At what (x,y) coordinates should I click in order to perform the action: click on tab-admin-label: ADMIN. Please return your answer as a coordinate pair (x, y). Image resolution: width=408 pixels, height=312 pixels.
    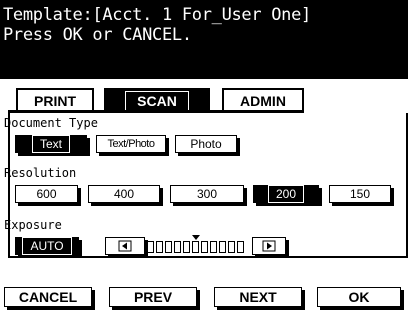
    Looking at the image, I should click on (263, 101).